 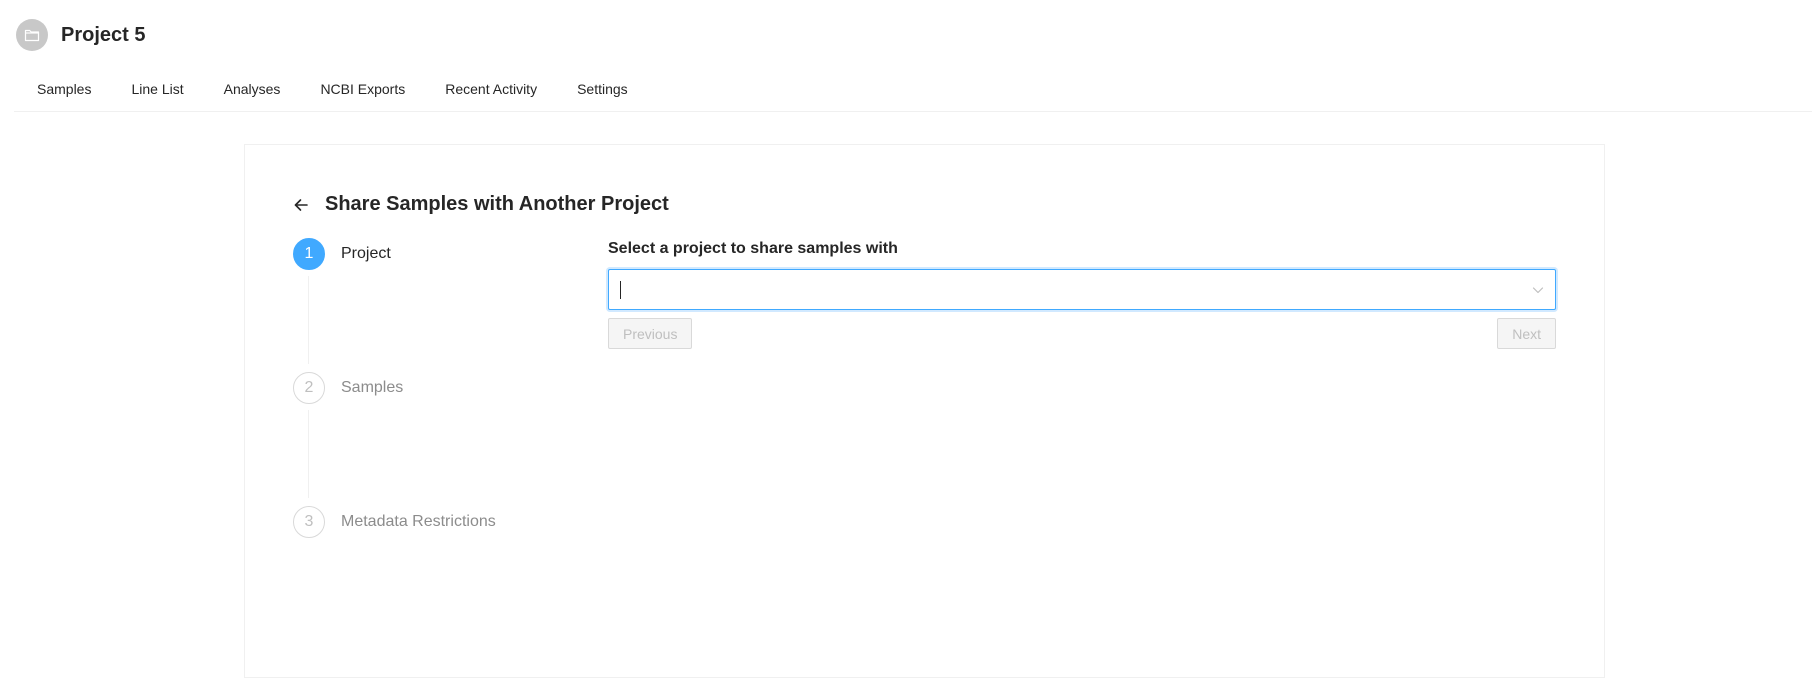 What do you see at coordinates (103, 34) in the screenshot?
I see `page-title: Project 5` at bounding box center [103, 34].